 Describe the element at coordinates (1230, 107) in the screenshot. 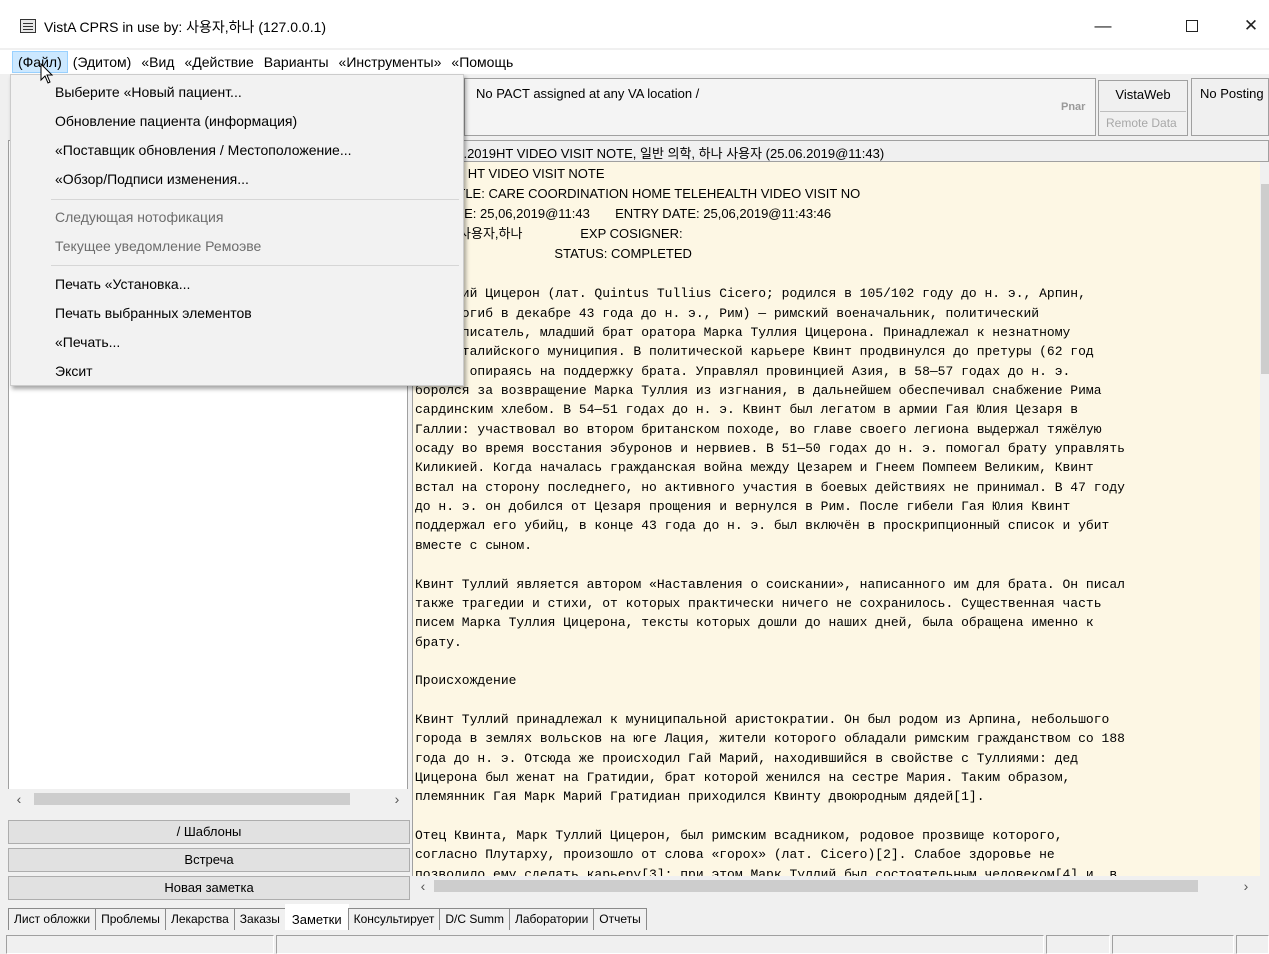

I see `postings-panel: No Posting` at that location.